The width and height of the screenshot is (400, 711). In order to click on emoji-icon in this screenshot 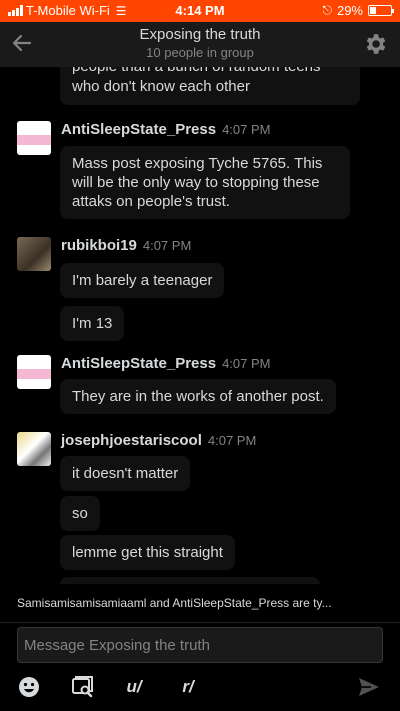, I will do `click(29, 687)`.